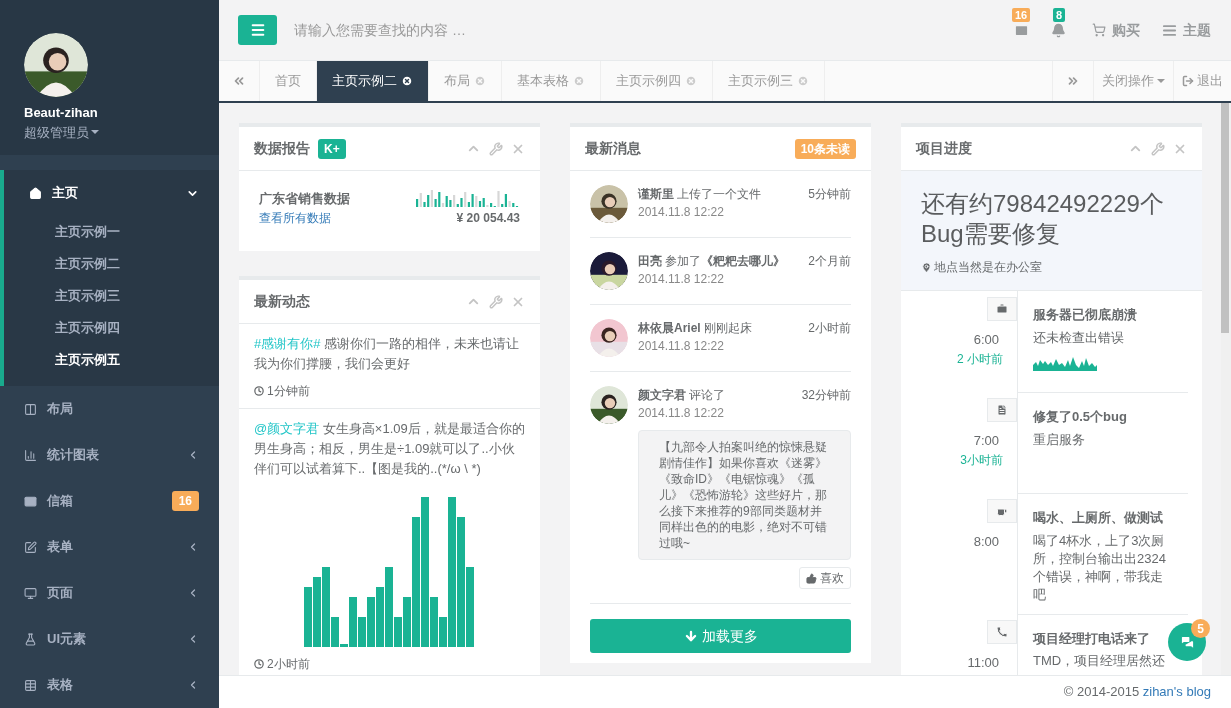 Image resolution: width=1231 pixels, height=708 pixels. What do you see at coordinates (304, 199) in the screenshot?
I see `report-name: 广东省销售数据` at bounding box center [304, 199].